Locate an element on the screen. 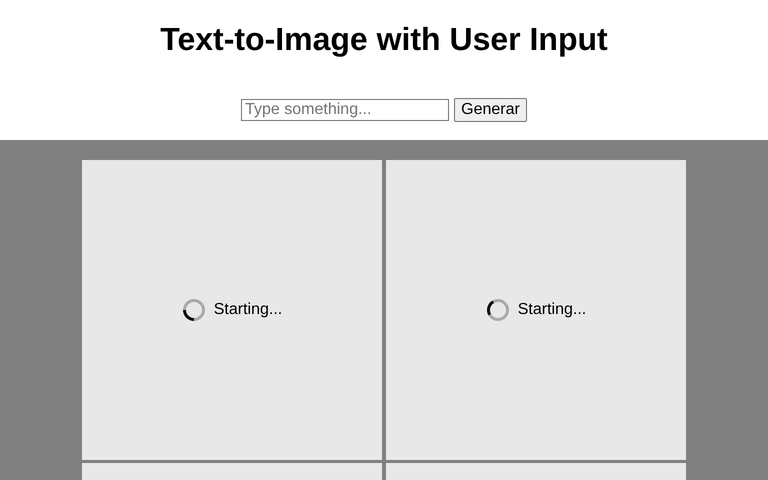  spinner-icon is located at coordinates (194, 310).